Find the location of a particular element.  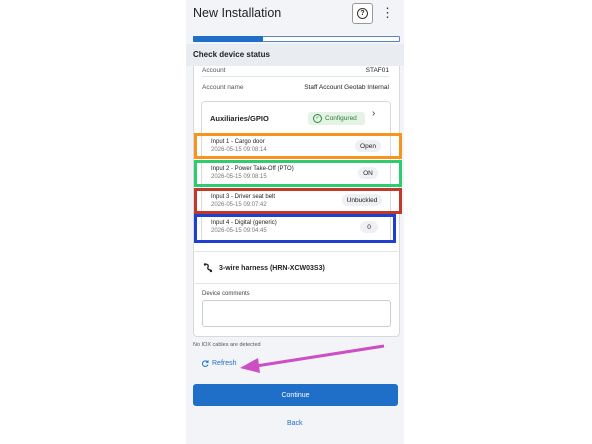

annotation-arrow is located at coordinates (312, 358).